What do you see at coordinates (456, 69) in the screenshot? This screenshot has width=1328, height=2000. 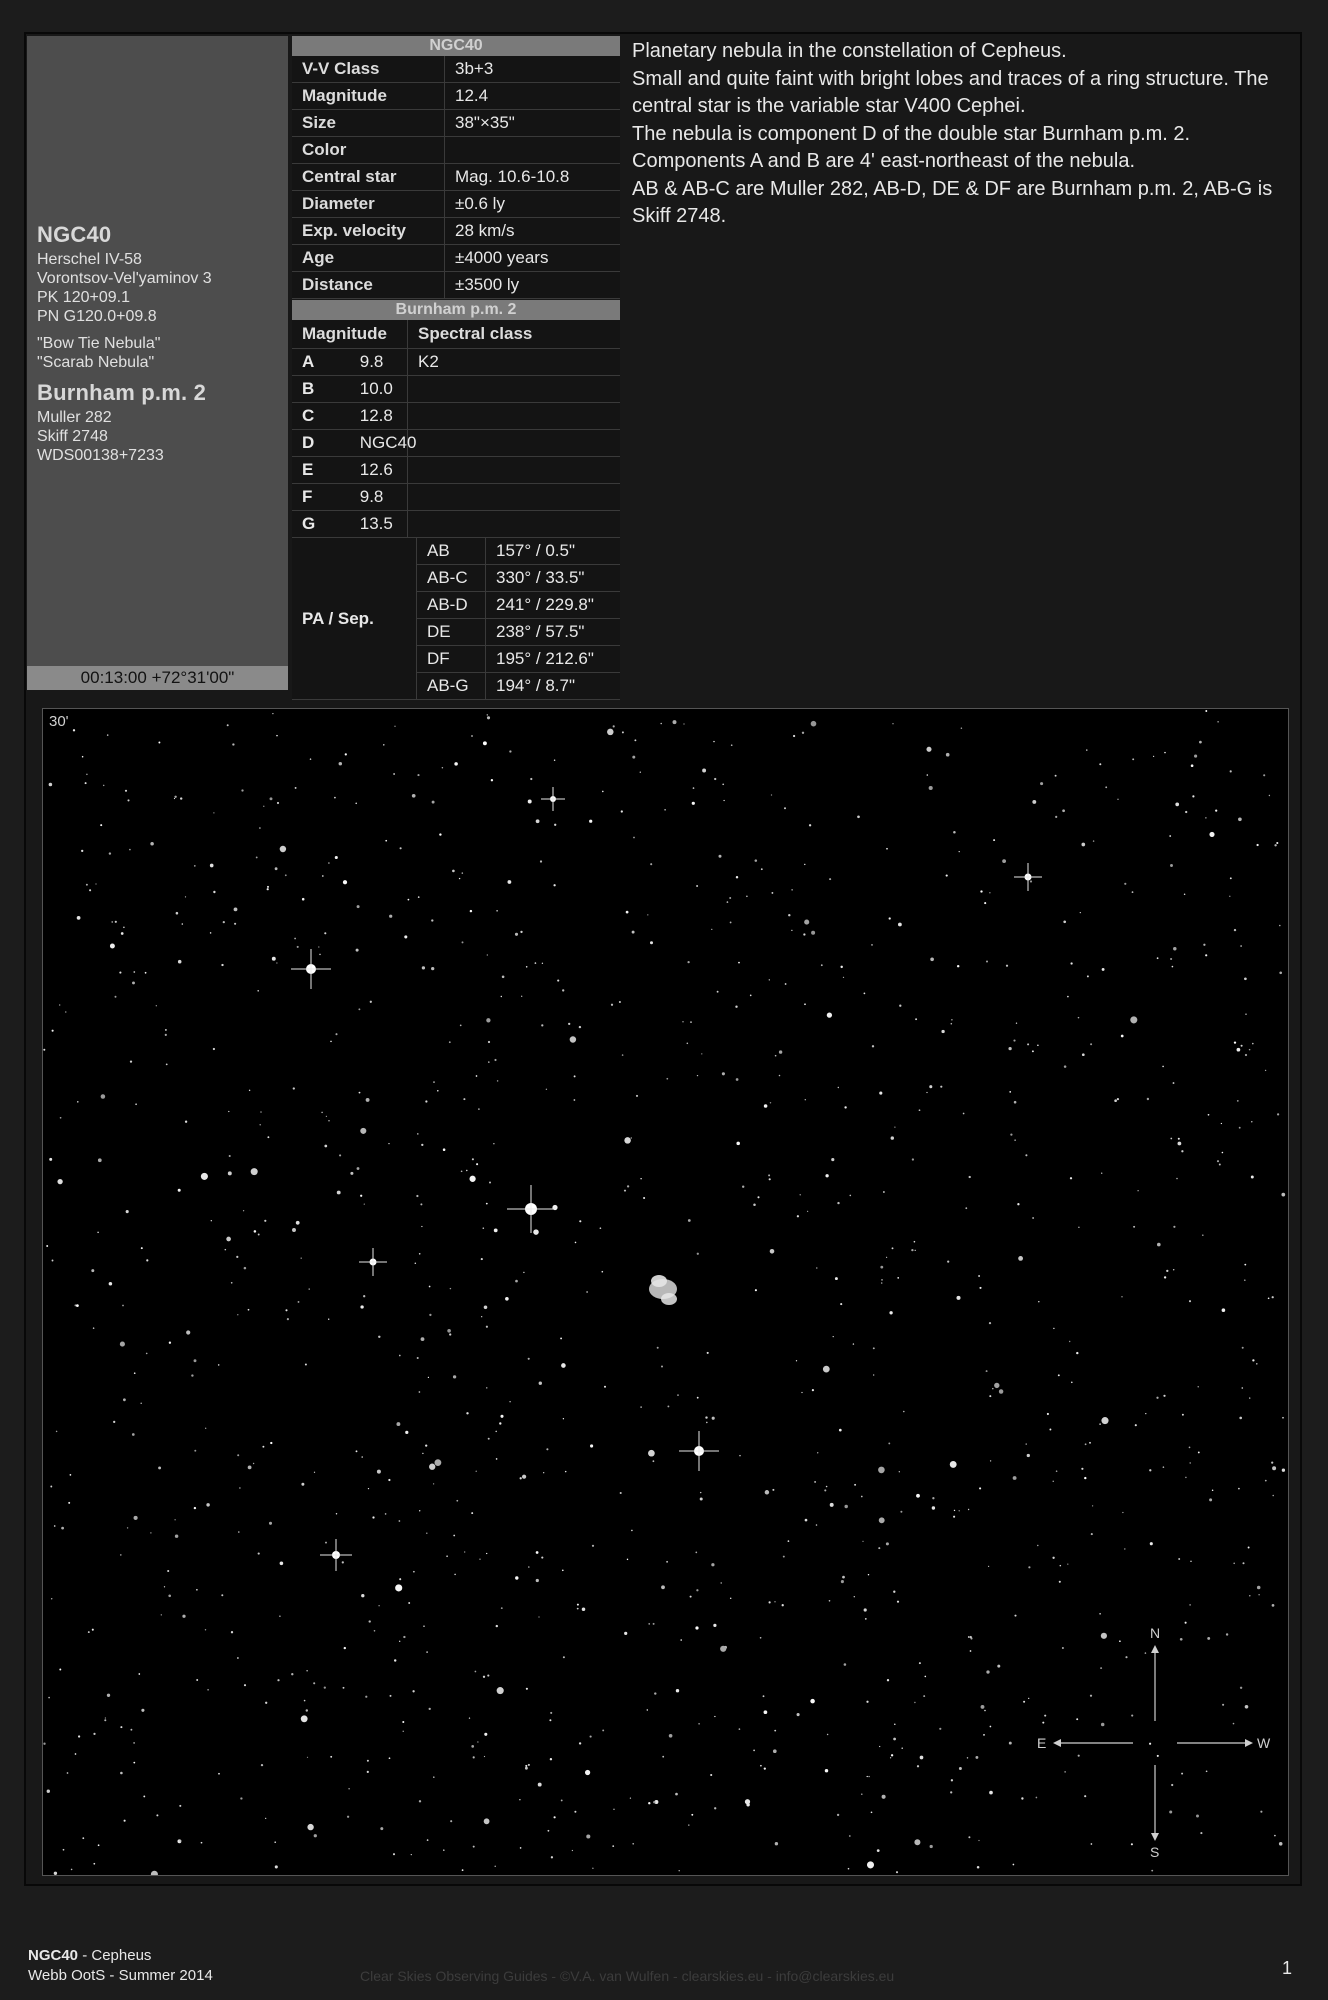 I see `table-row: V-V Class 3b+3` at bounding box center [456, 69].